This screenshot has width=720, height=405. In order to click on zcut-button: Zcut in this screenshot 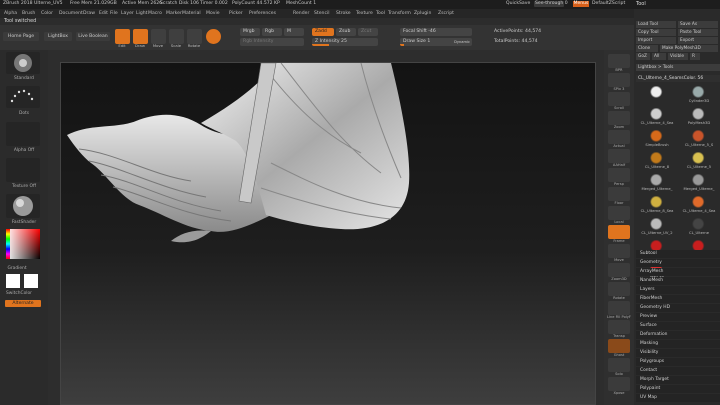, I will do `click(368, 32)`.